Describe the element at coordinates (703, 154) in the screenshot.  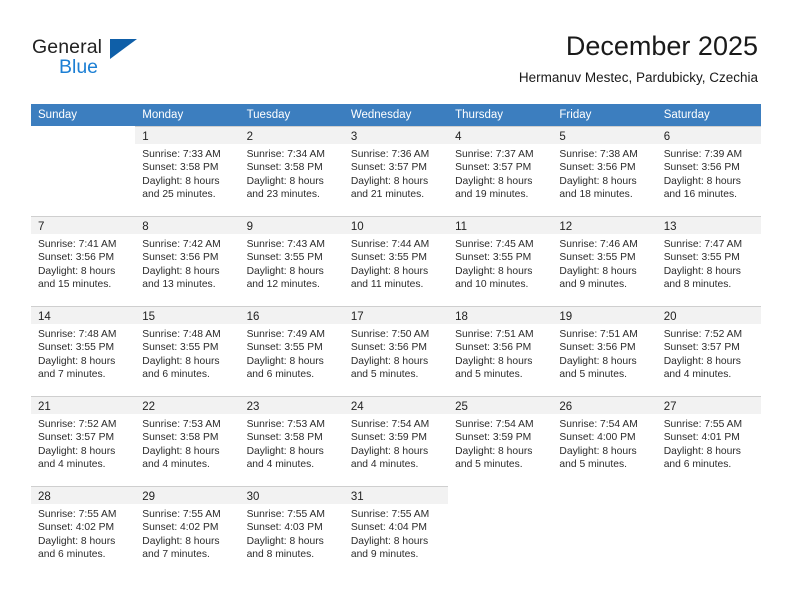
I see `sunrise-text: Sunrise: 7:39 AM` at that location.